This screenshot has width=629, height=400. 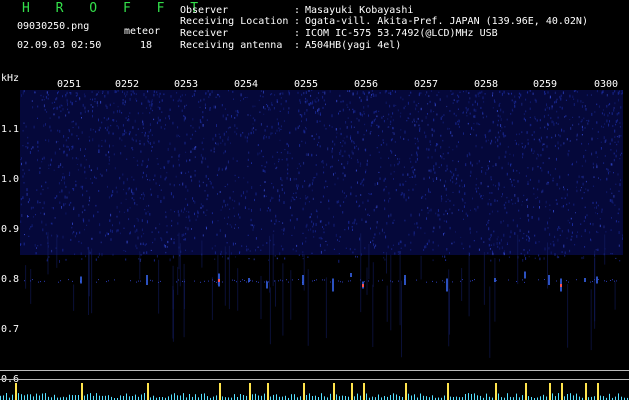 I want to click on time-tick-label: 0258, so click(x=486, y=84).